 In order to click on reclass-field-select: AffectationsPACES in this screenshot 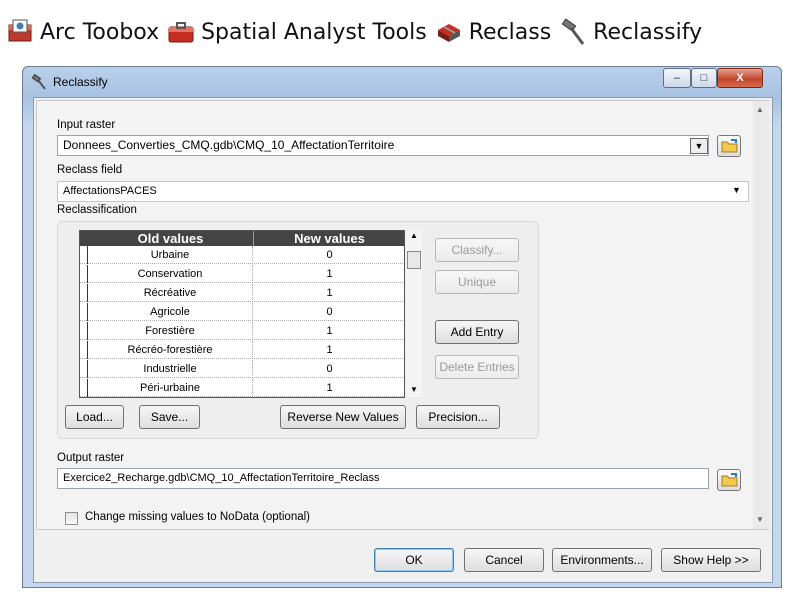, I will do `click(403, 191)`.